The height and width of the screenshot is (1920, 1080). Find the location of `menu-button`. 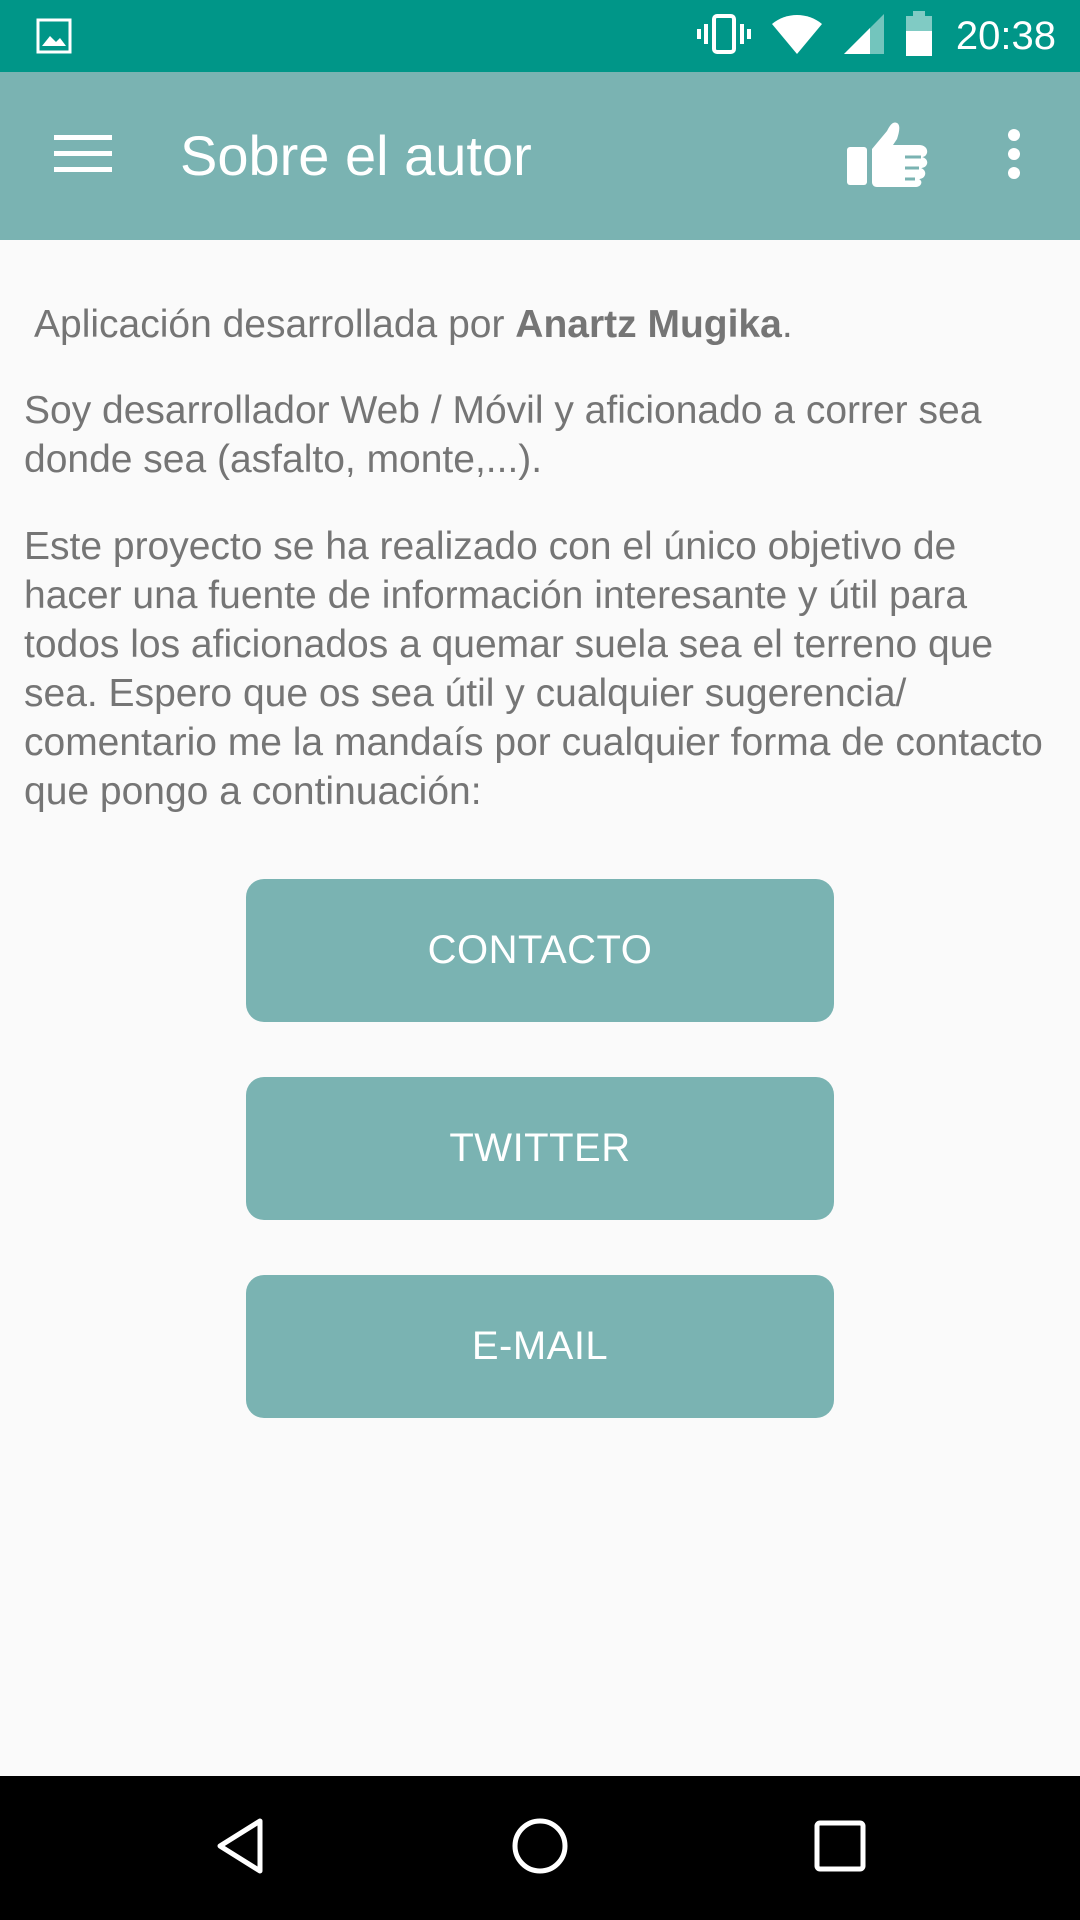

menu-button is located at coordinates (84, 156).